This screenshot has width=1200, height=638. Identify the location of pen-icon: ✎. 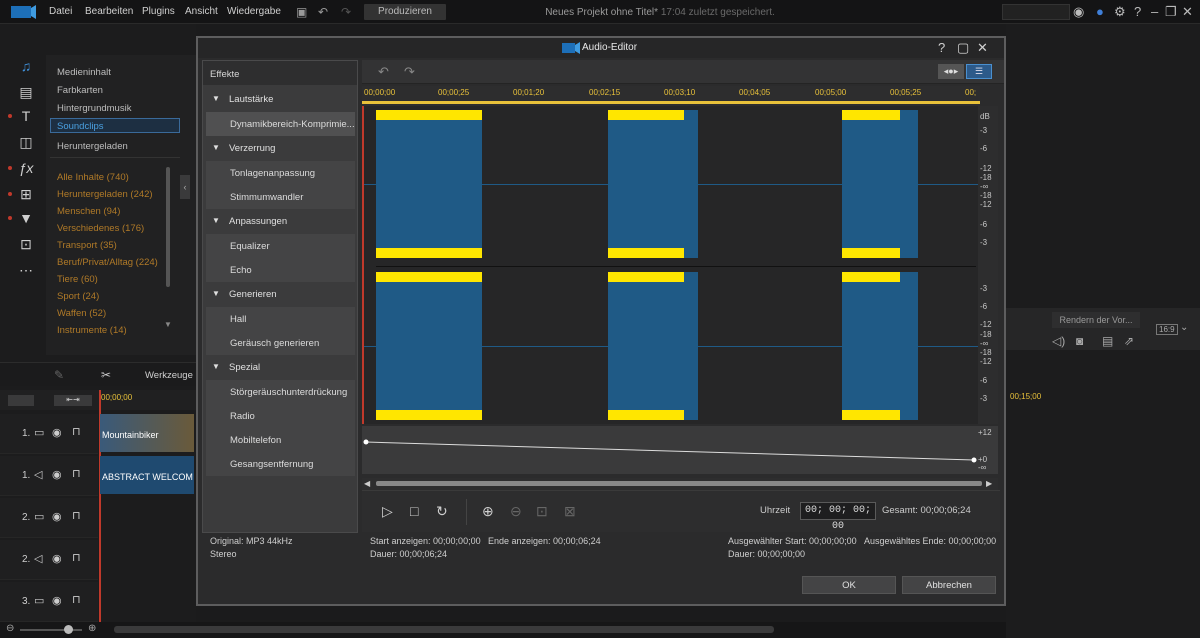
(59, 375).